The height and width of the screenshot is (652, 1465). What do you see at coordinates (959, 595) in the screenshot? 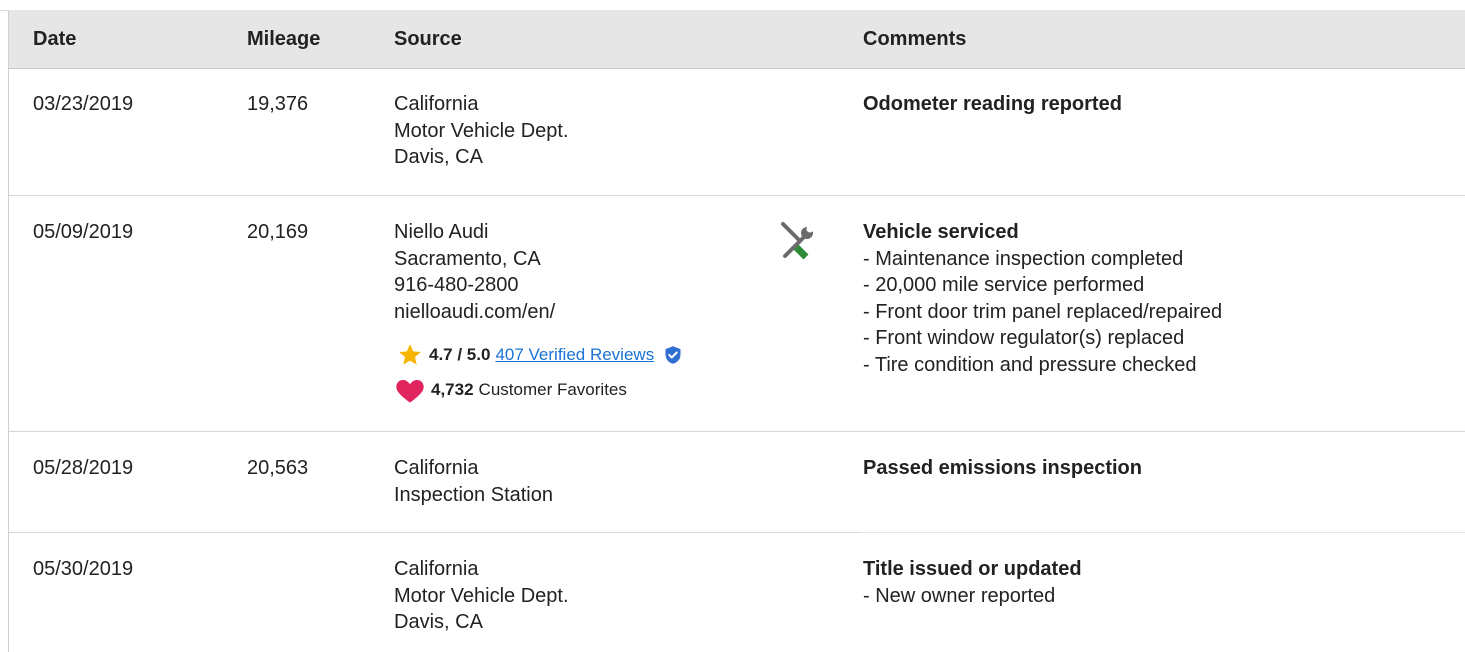
I see `comment-item: - New owner reported` at bounding box center [959, 595].